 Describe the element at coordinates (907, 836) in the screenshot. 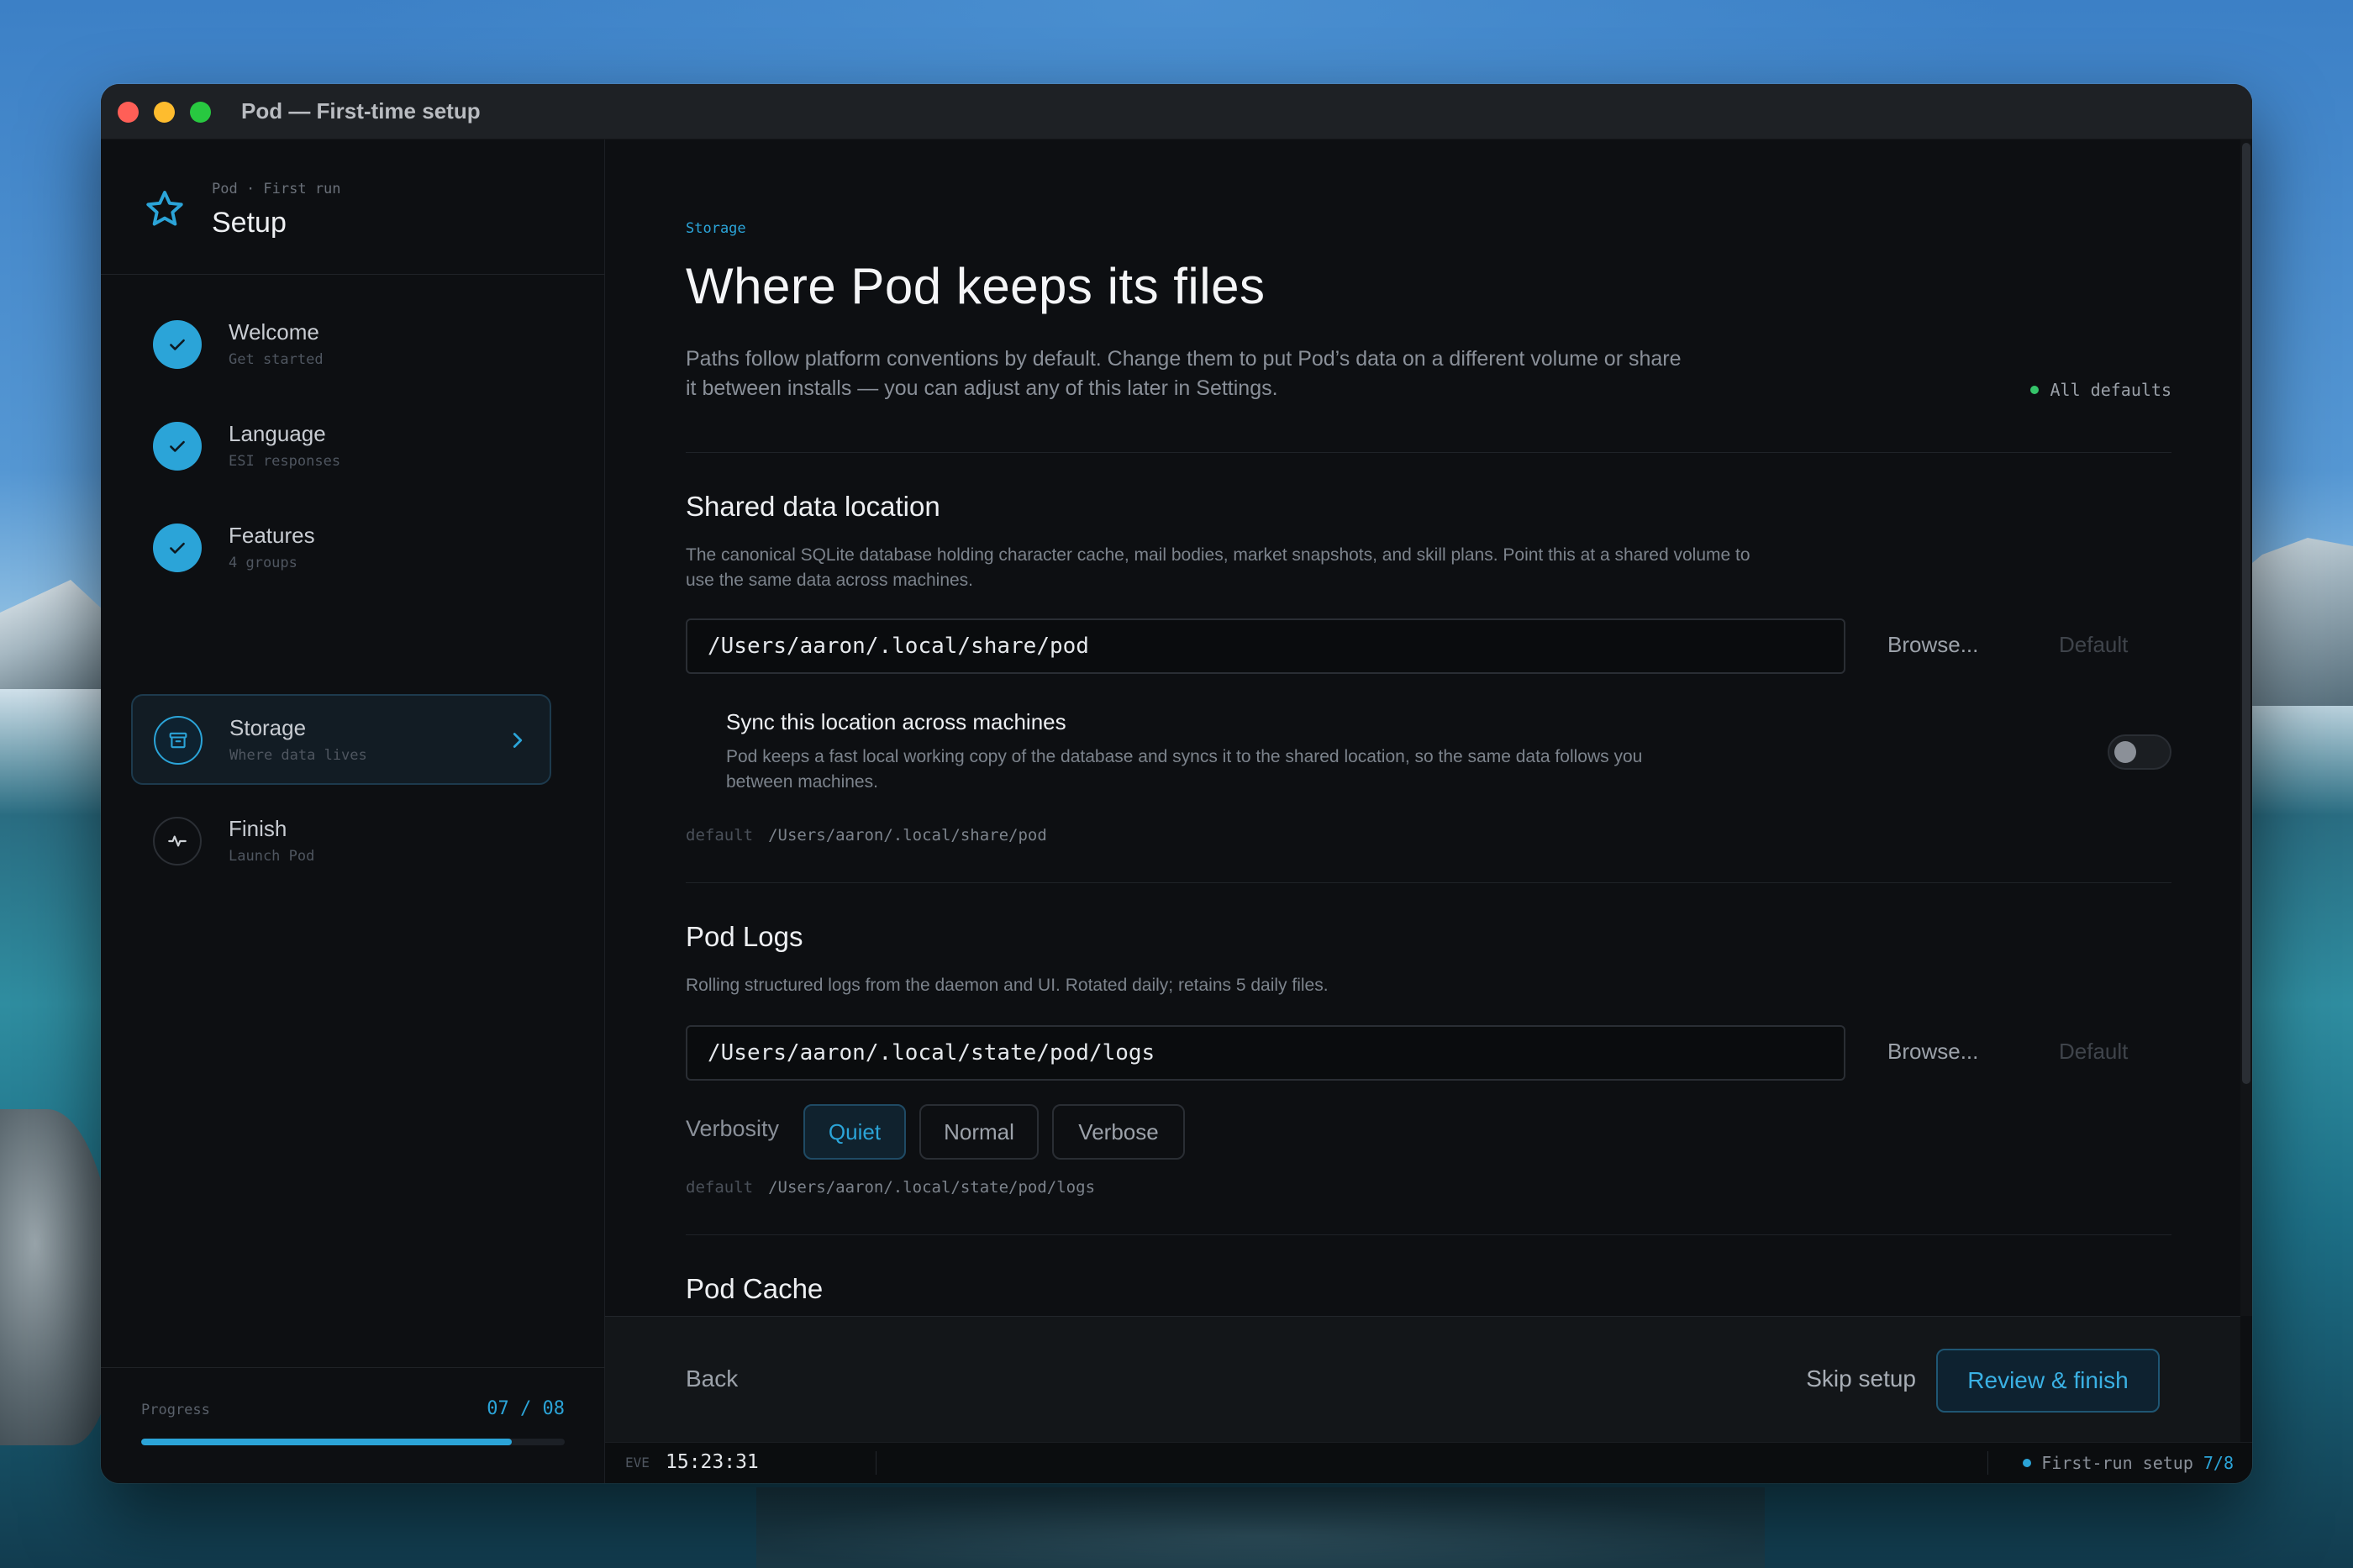

I see `default-value: /Users/aaron/.local/share/pod` at that location.